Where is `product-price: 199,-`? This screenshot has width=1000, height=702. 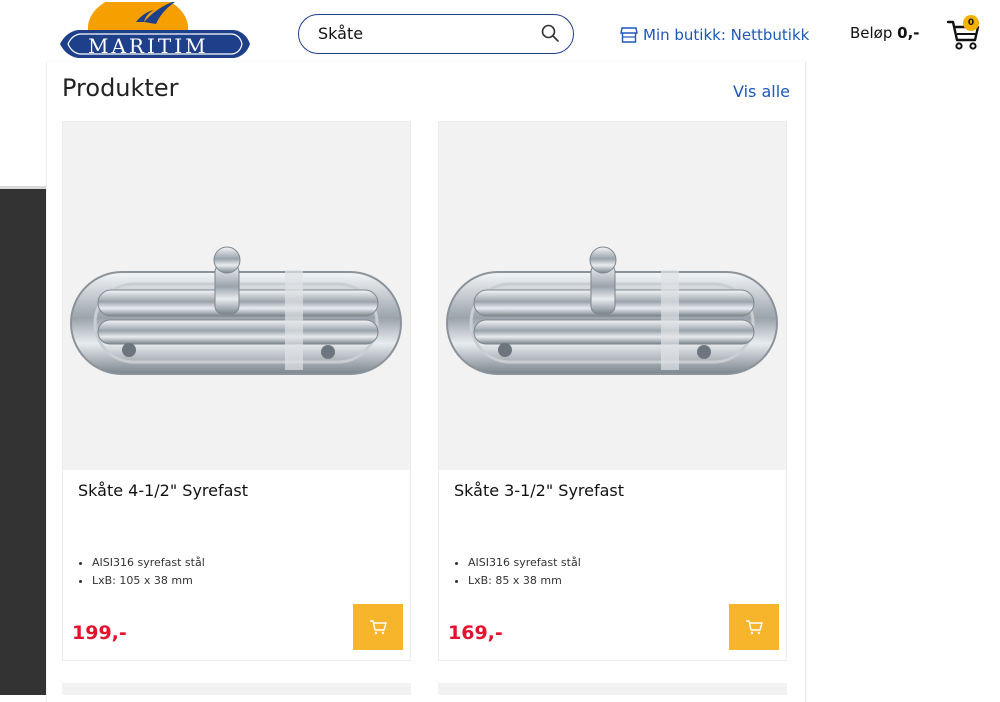 product-price: 199,- is located at coordinates (99, 633).